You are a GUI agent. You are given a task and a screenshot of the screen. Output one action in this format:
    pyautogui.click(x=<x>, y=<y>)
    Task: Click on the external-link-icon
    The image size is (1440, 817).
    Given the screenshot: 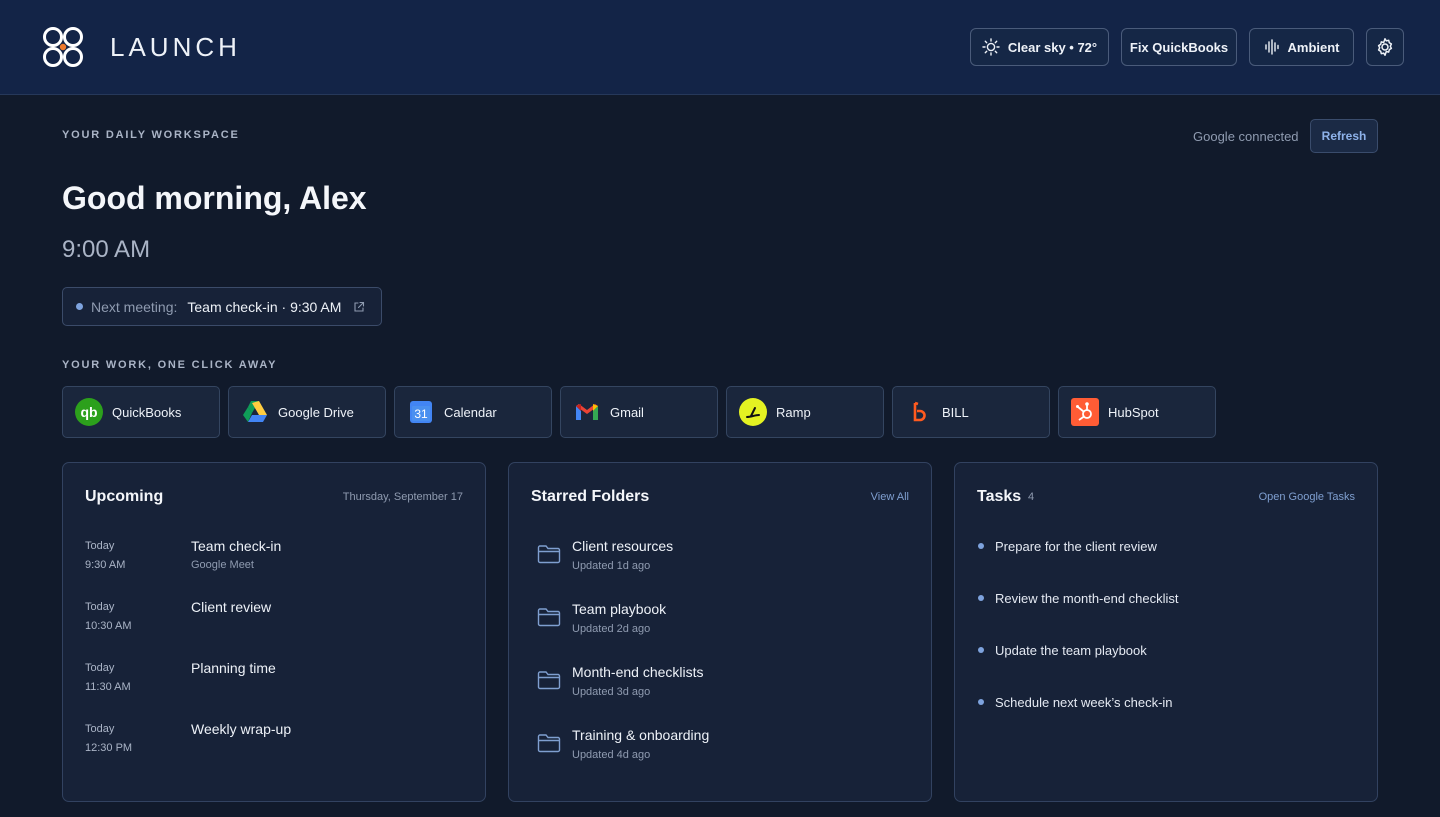 What is the action you would take?
    pyautogui.click(x=359, y=306)
    